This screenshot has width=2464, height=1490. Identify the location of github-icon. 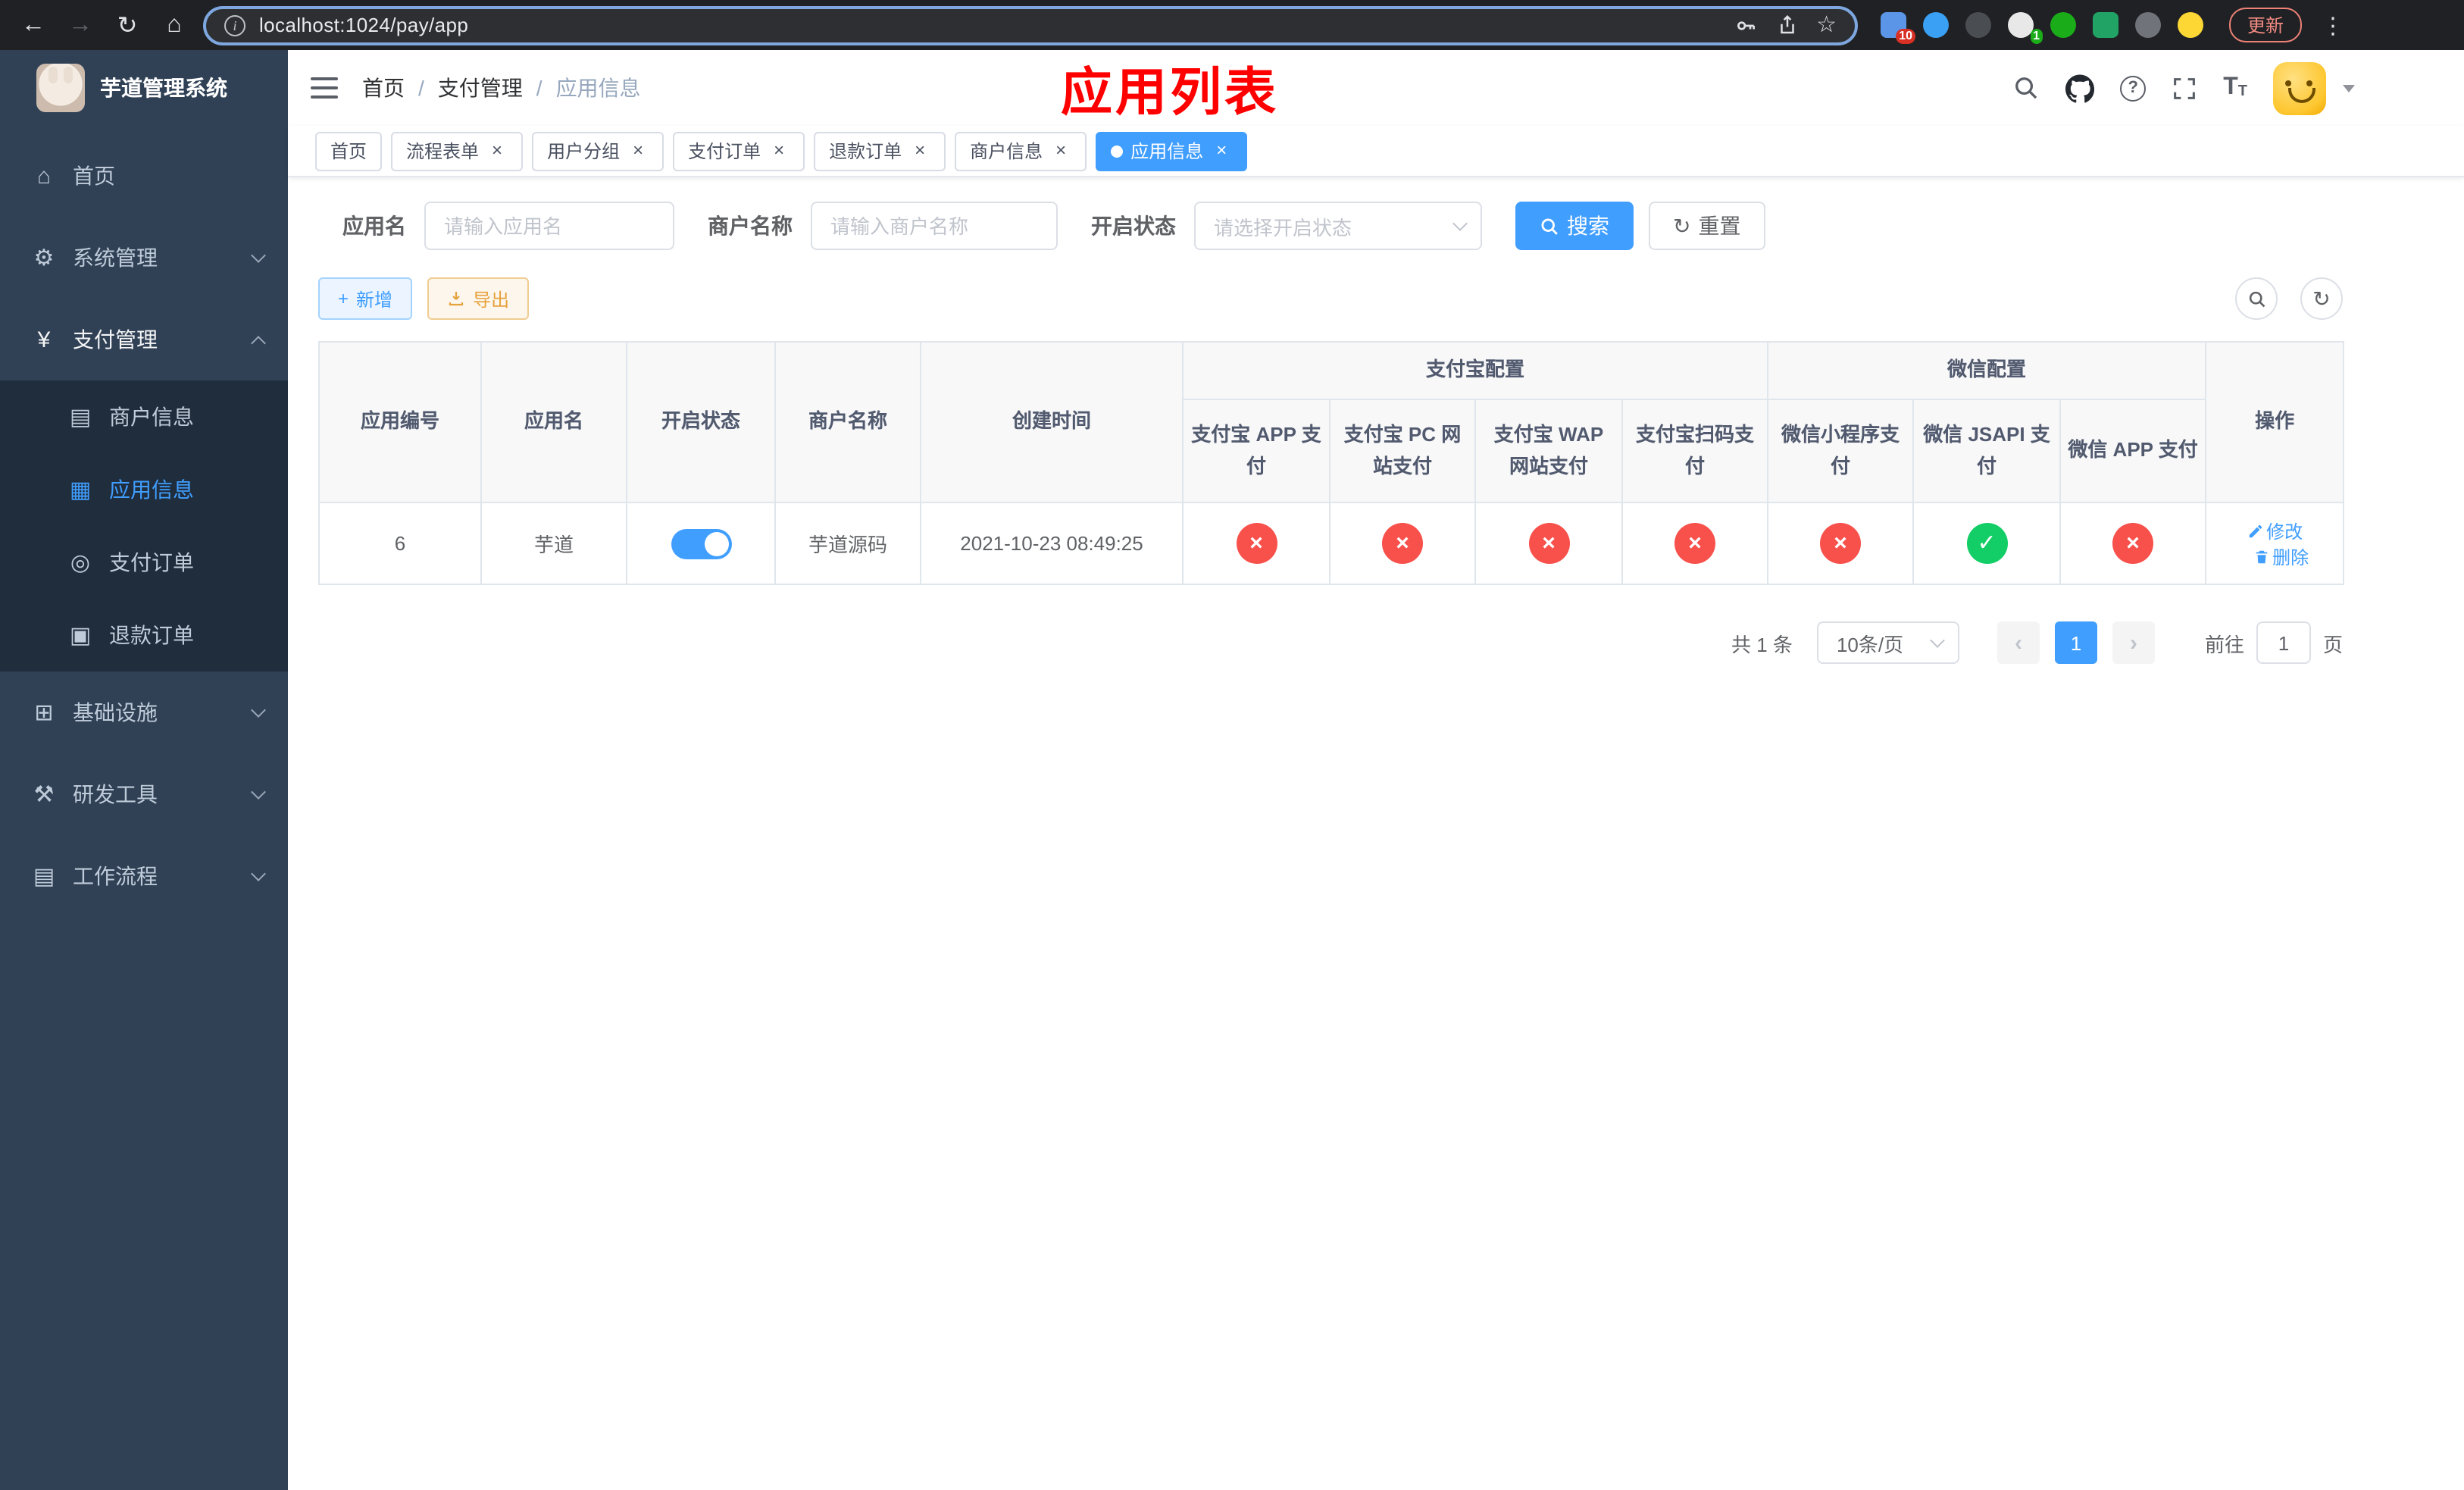
(2080, 88).